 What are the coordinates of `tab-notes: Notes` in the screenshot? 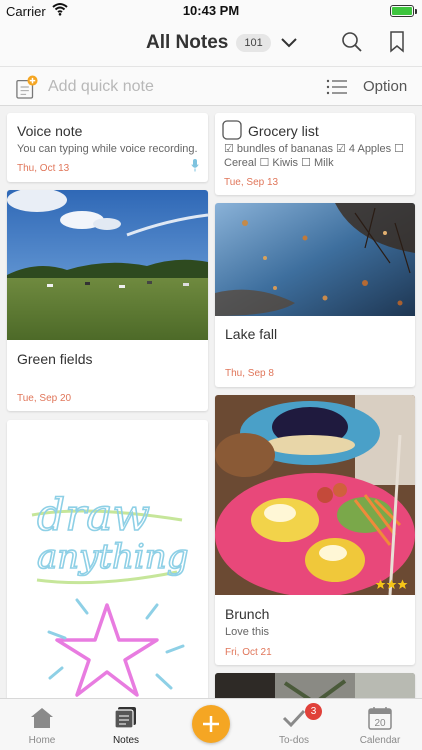 It's located at (126, 724).